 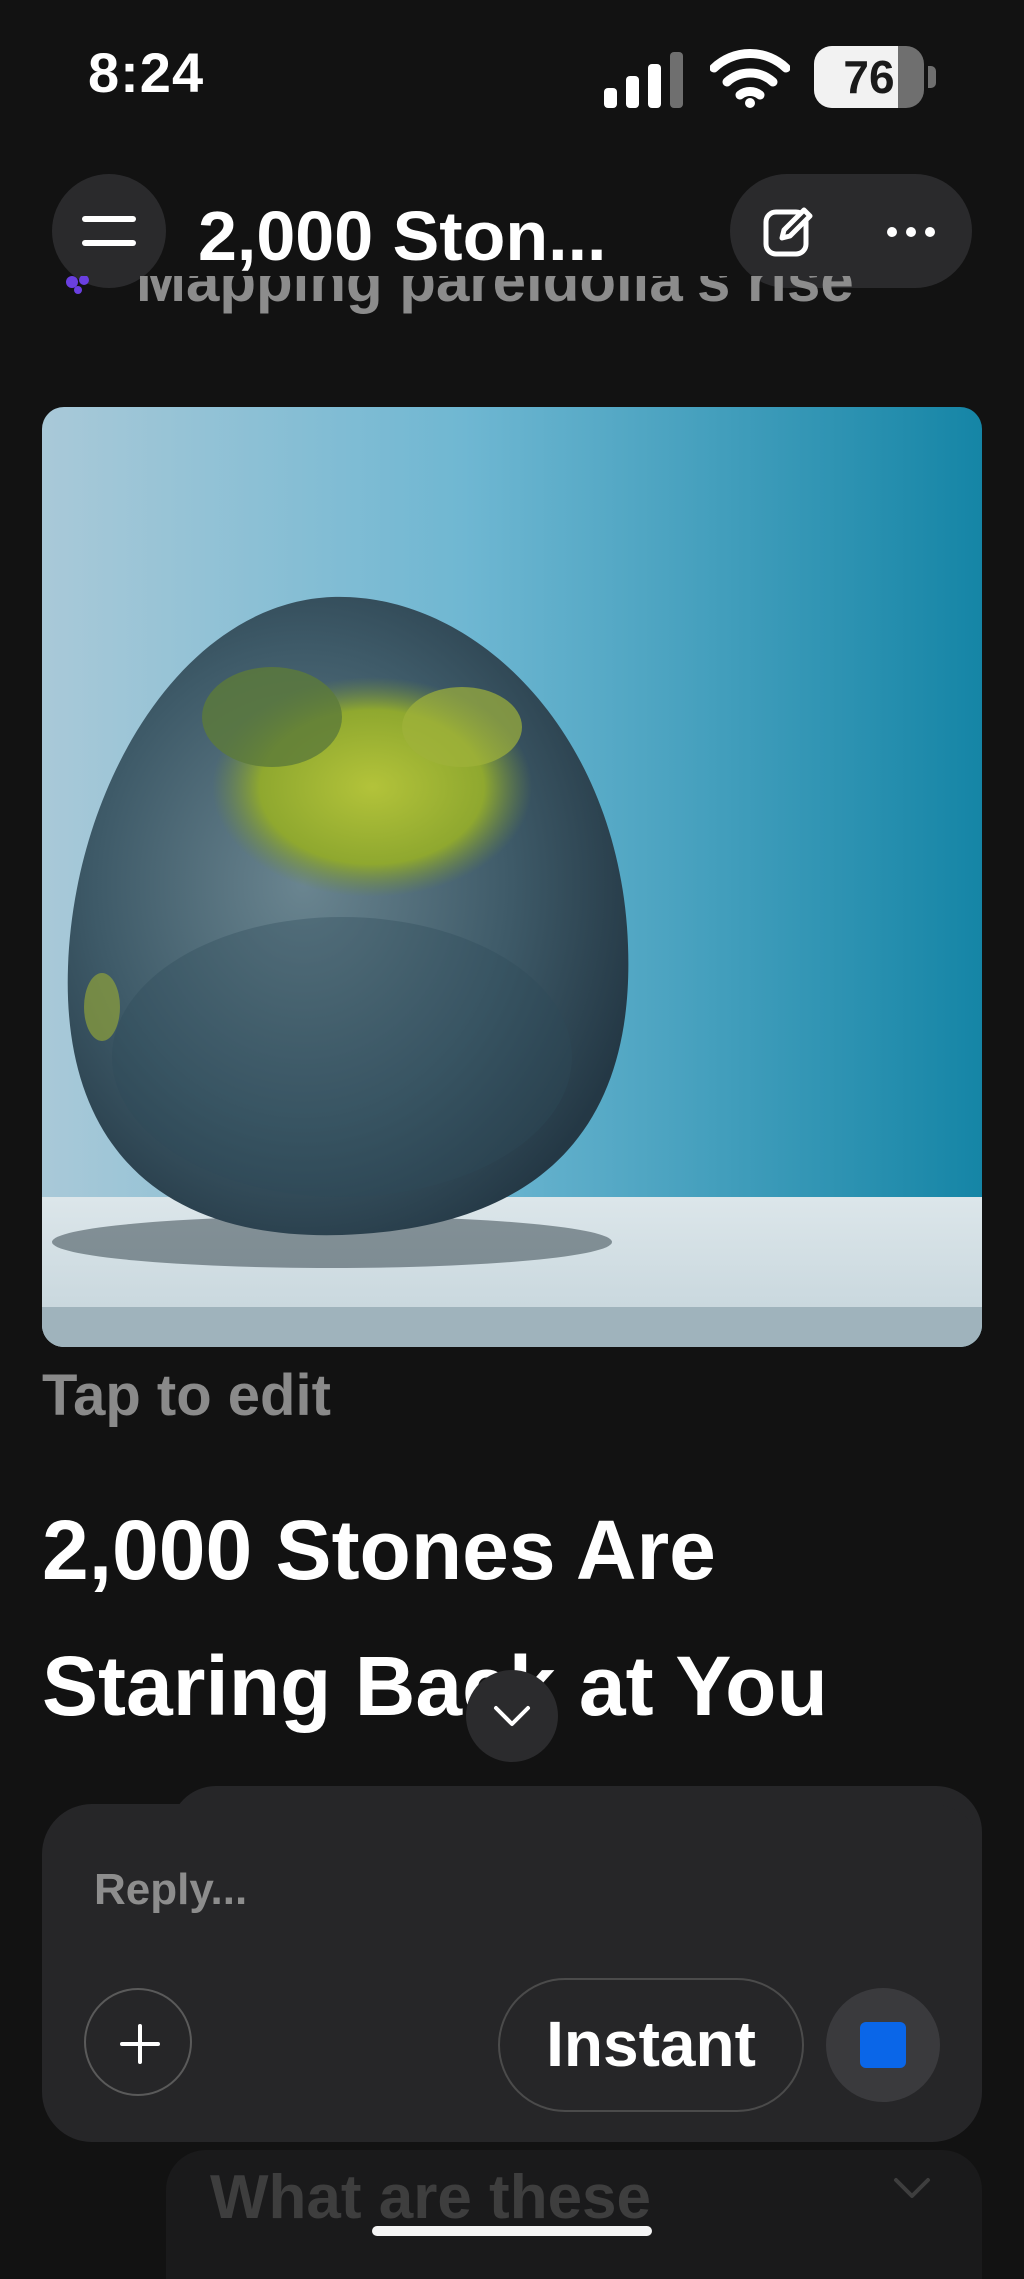 I want to click on battery-cap, so click(x=932, y=77).